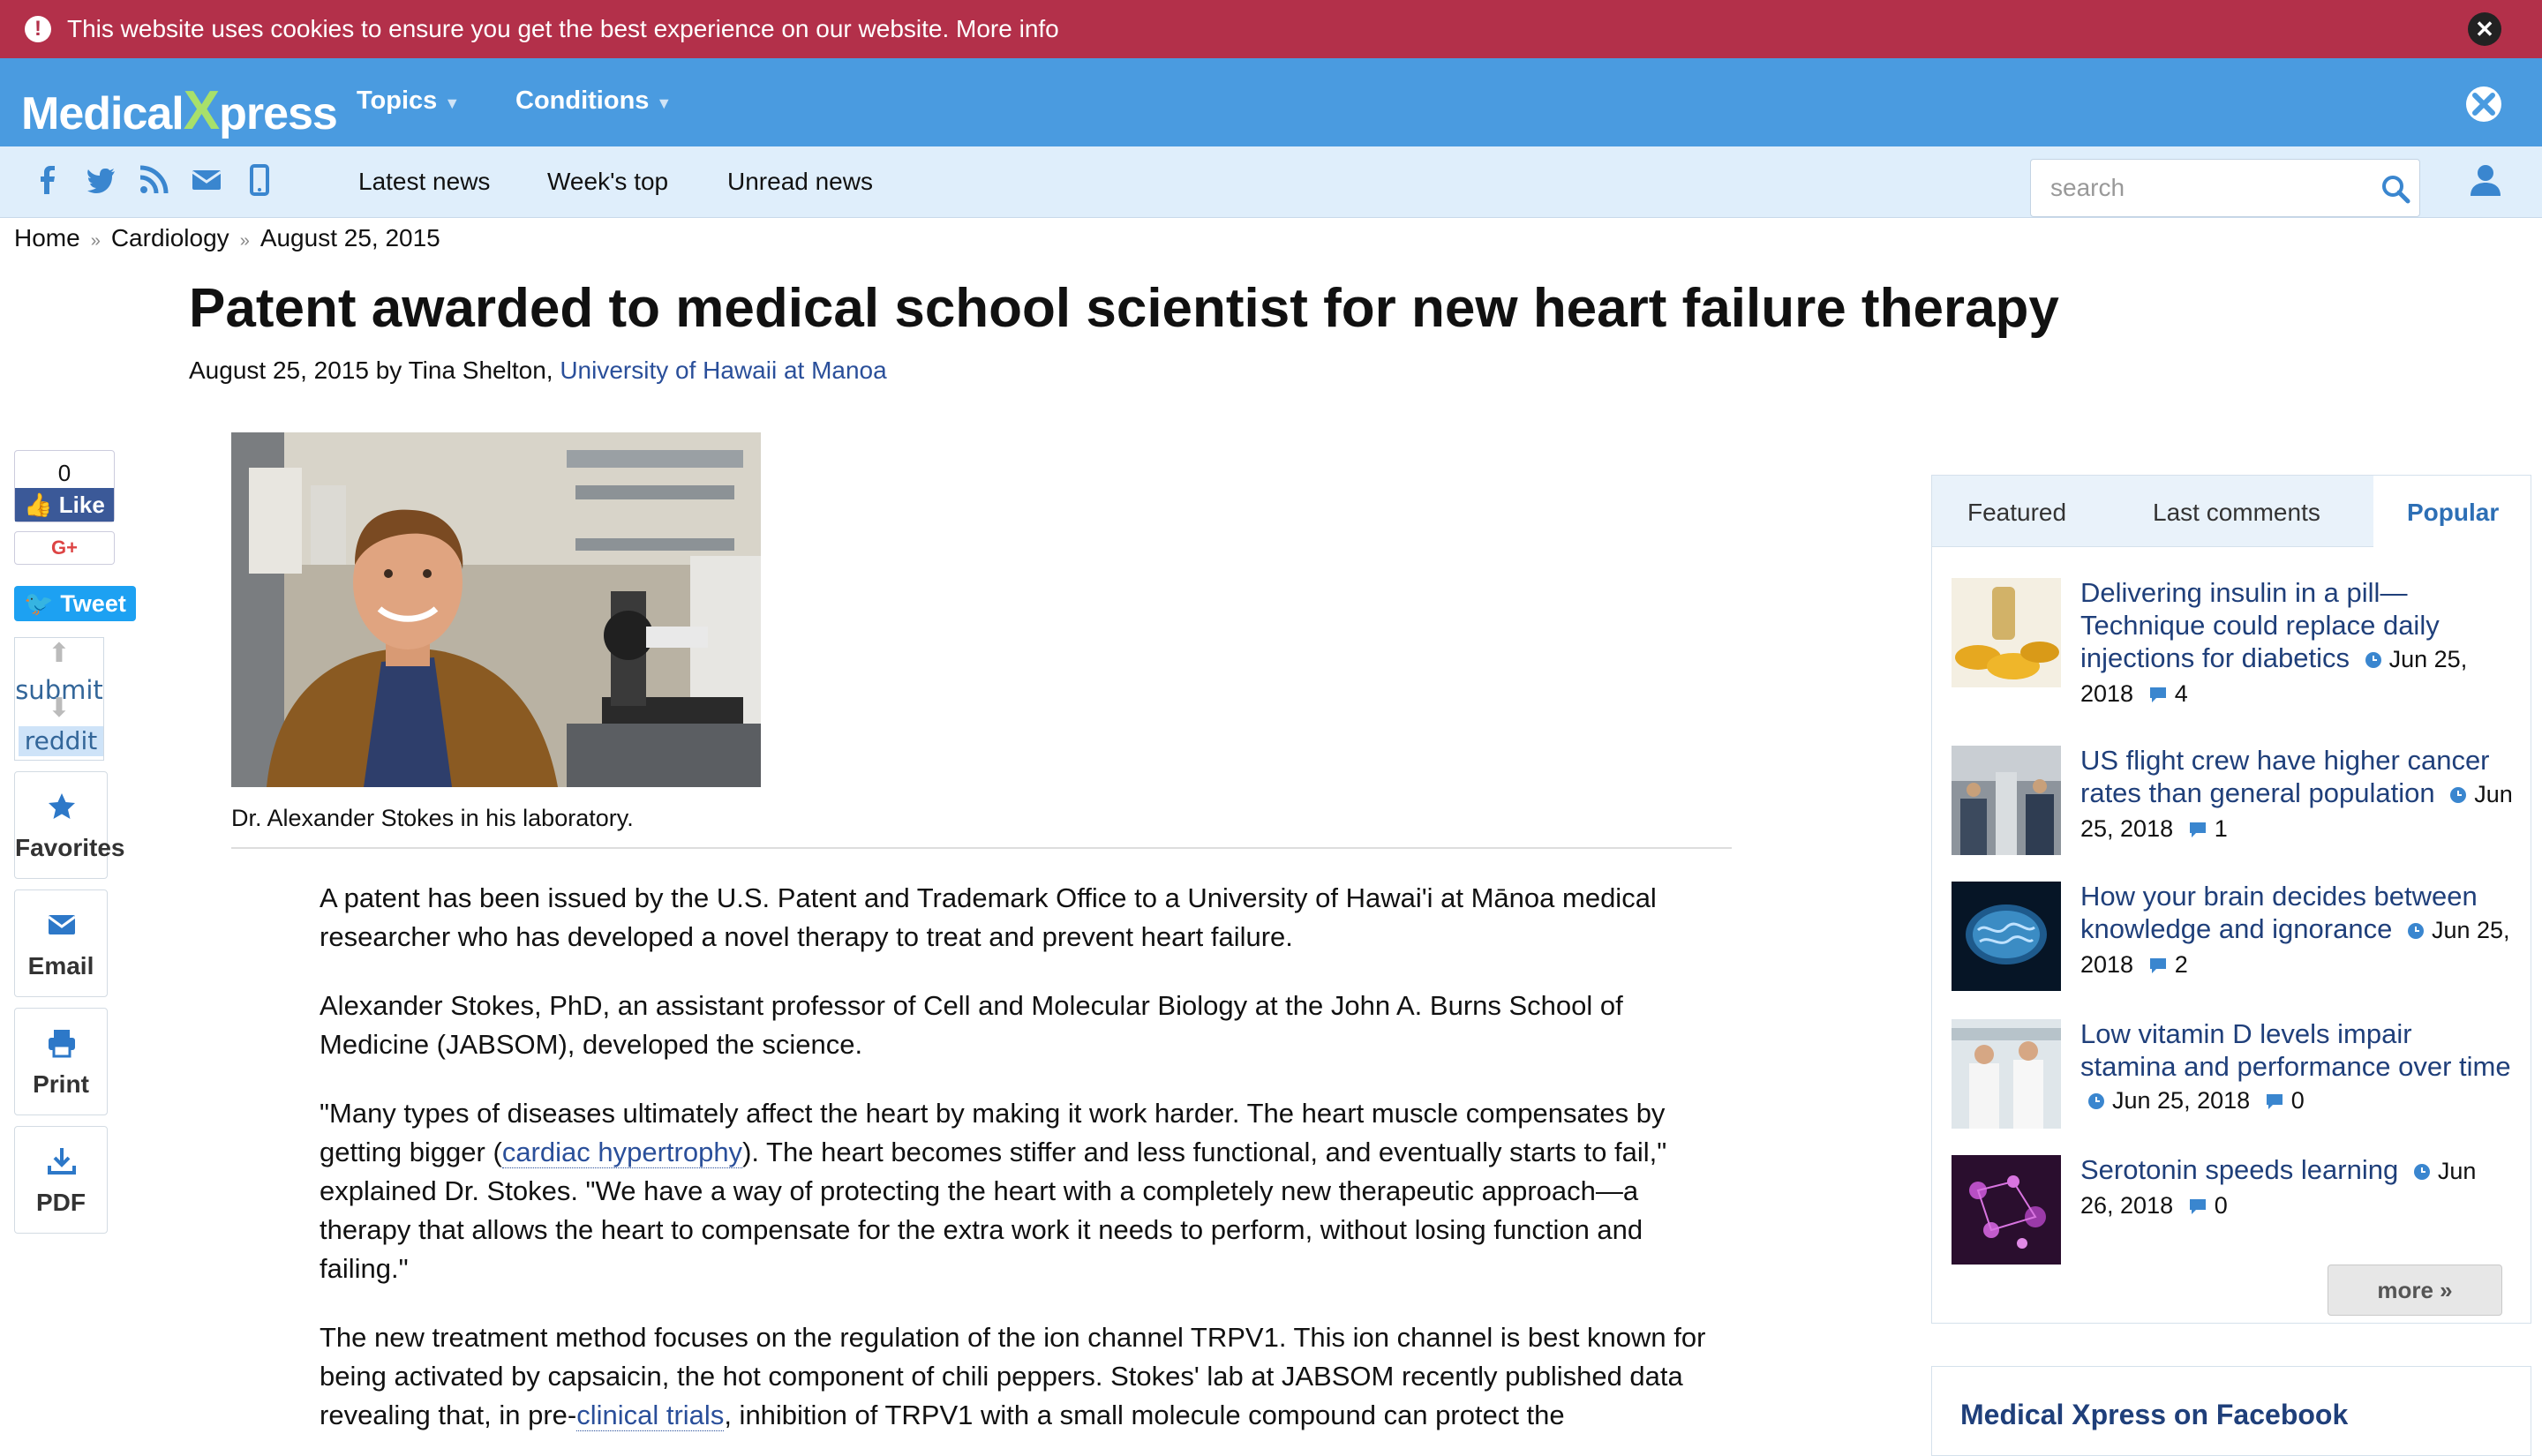 The width and height of the screenshot is (2542, 1456). Describe the element at coordinates (59, 653) in the screenshot. I see `upvote-arrow-icon: ⬆` at that location.